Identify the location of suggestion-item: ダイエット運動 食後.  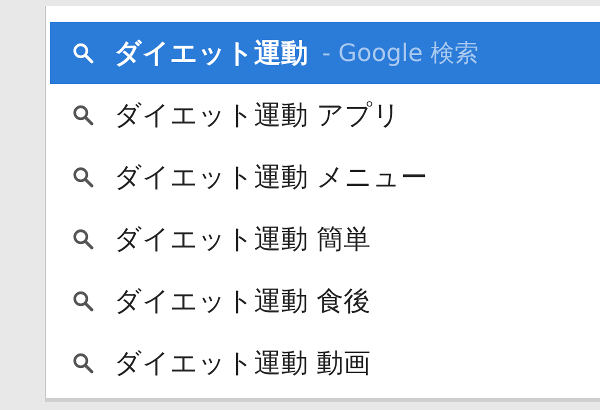
(325, 301).